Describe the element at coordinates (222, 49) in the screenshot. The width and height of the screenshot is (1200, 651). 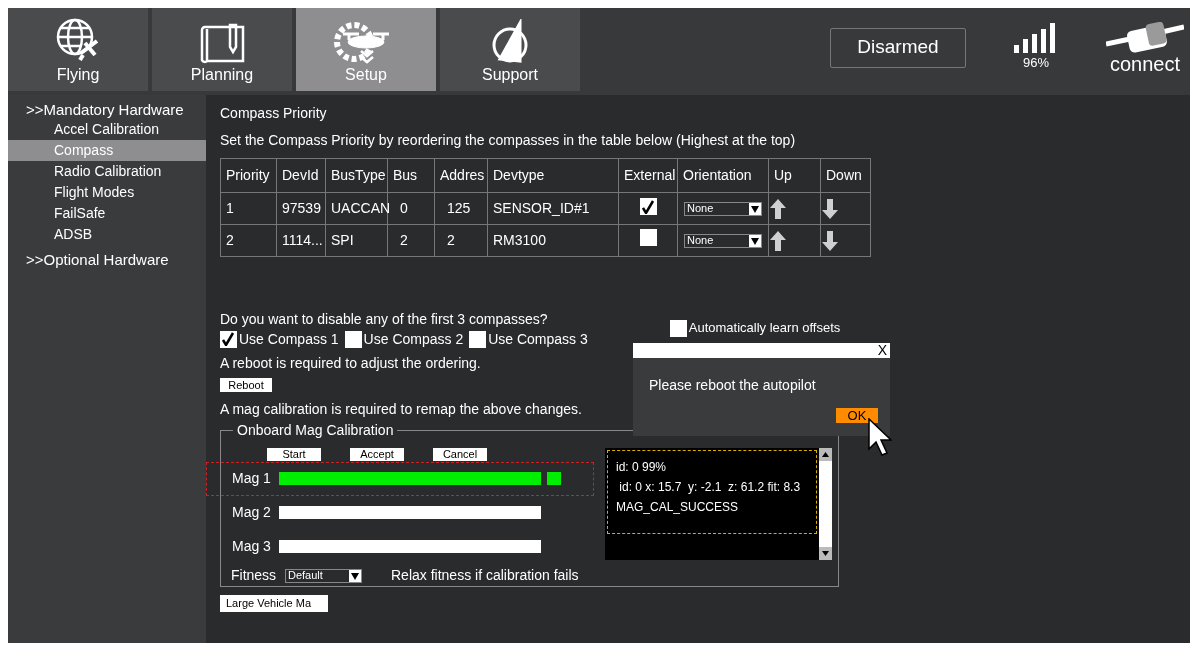
I see `nav-tab: Planning` at that location.